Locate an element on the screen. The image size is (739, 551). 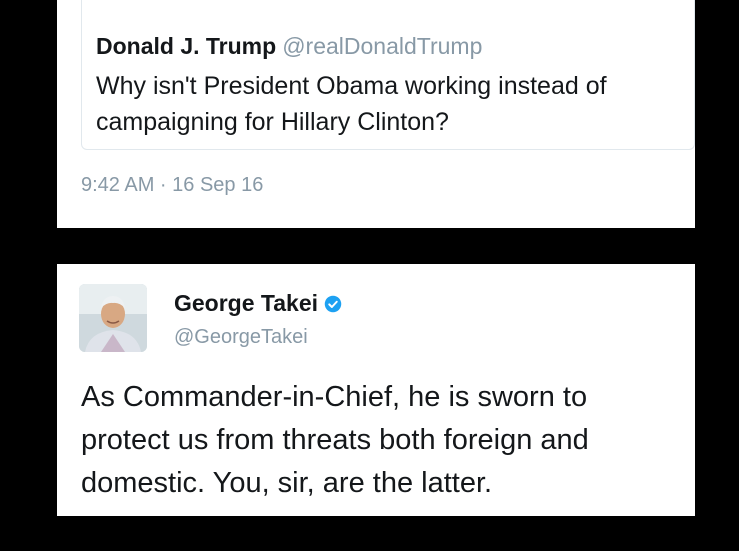
quoted-tweet-header: Donald J. Trump @realDonaldTrump is located at coordinates (289, 46).